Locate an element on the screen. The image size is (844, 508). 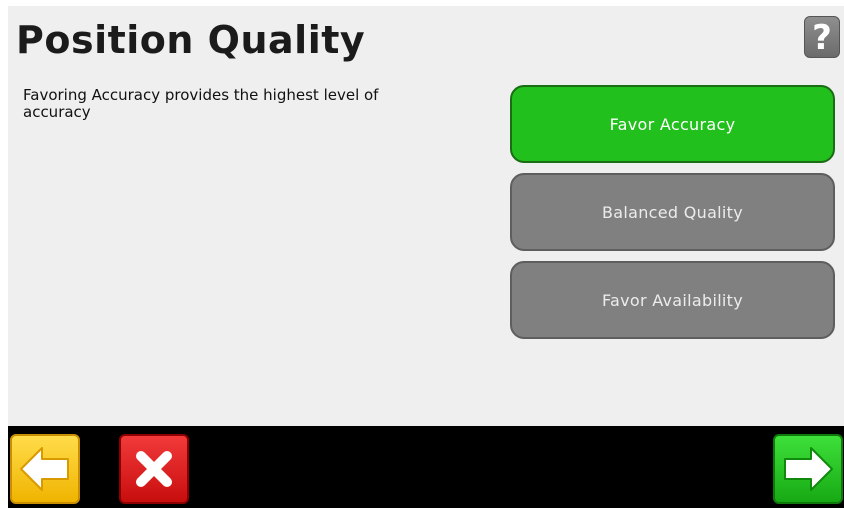
arrow-left-icon is located at coordinates (44, 469).